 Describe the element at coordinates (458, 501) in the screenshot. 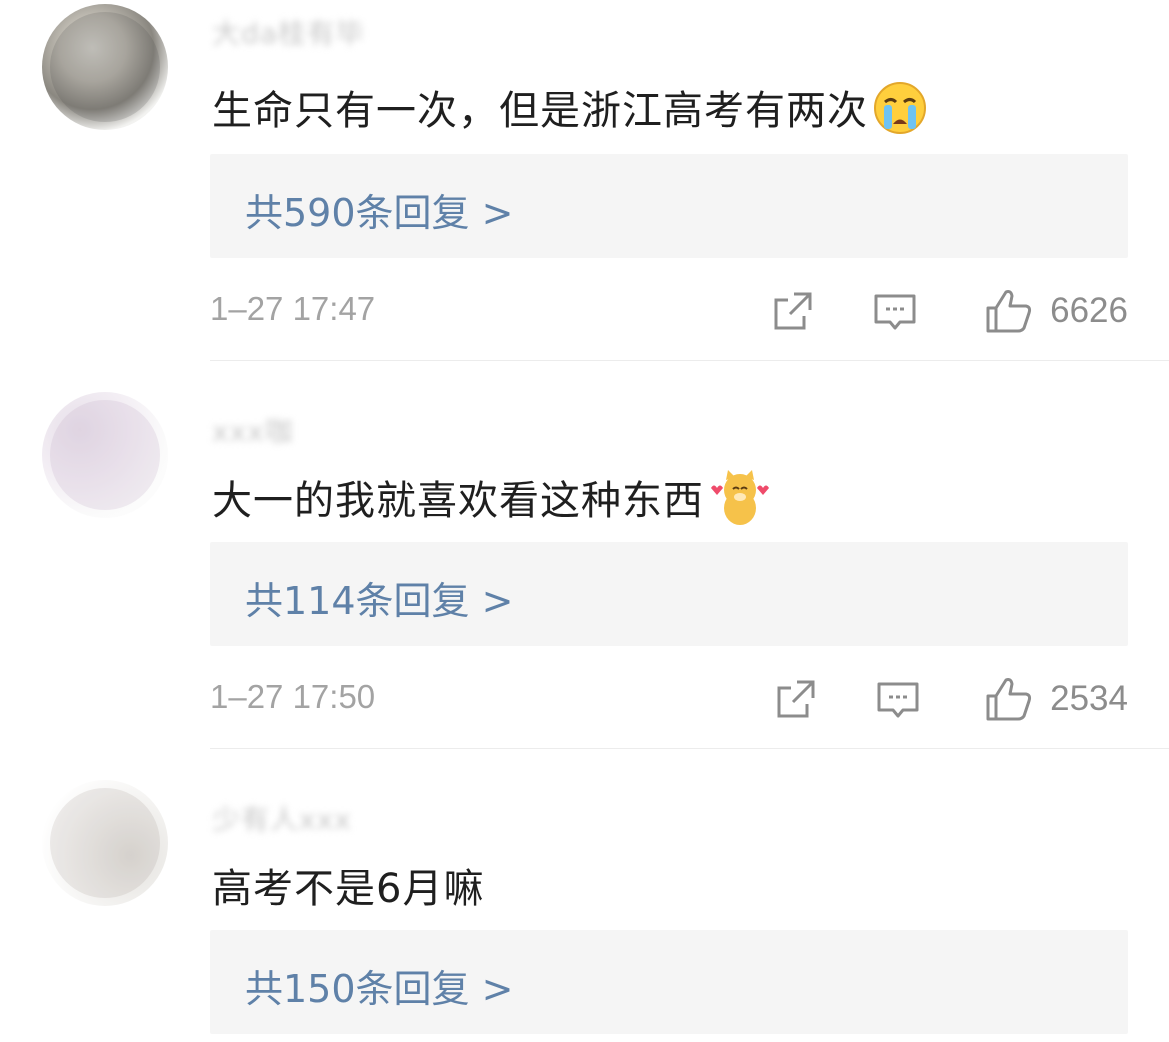

I see `comment-text-content: 大一的我就喜欢看这种东西` at that location.